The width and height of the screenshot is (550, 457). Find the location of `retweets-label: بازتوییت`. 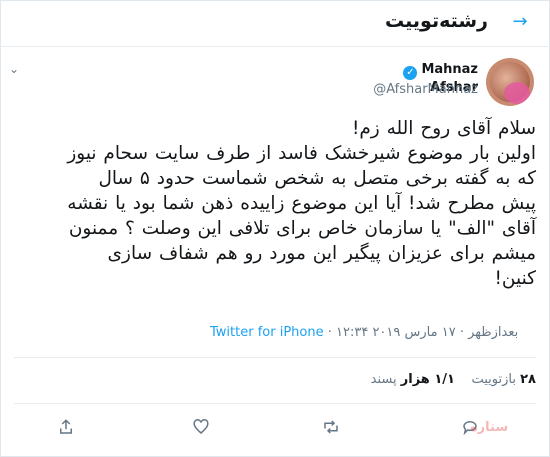

retweets-label: بازتوییت is located at coordinates (493, 379).